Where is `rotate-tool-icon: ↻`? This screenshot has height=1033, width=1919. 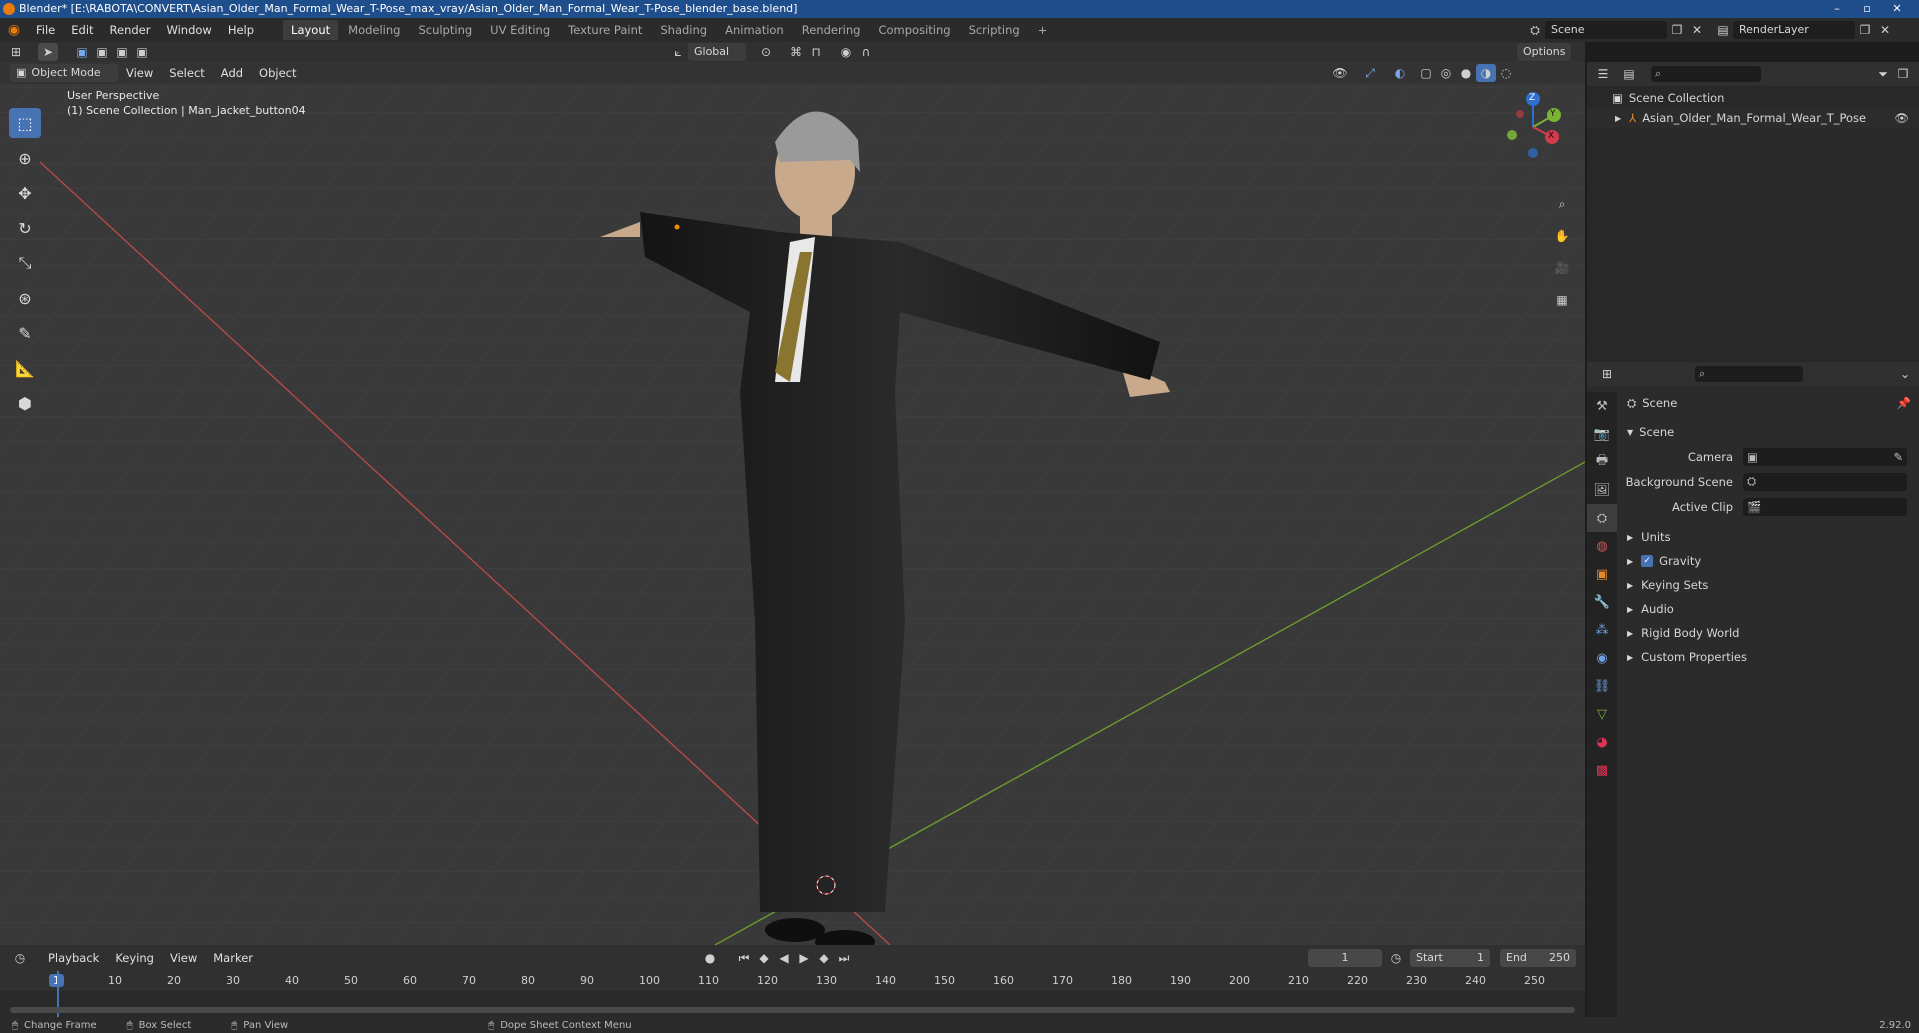
rotate-tool-icon: ↻ is located at coordinates (25, 228).